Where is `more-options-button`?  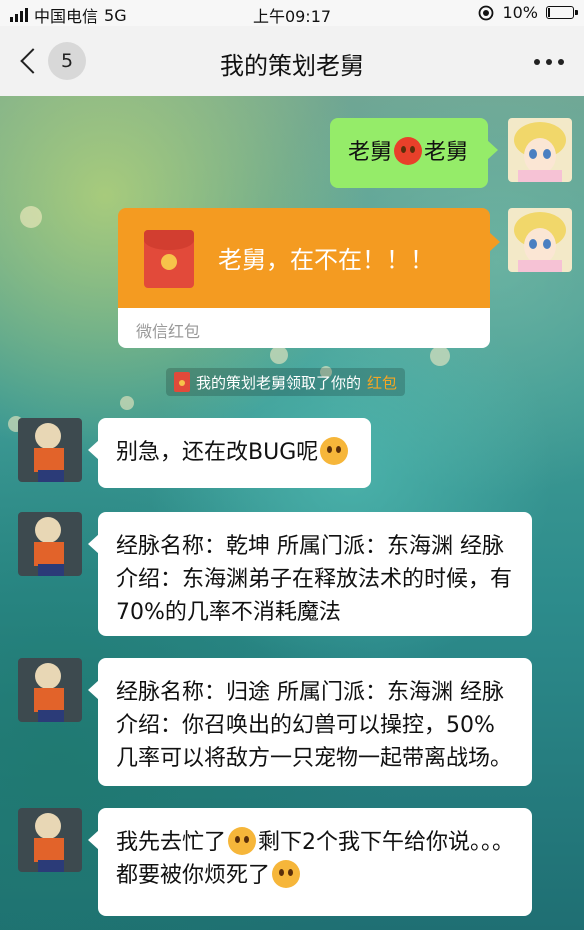 more-options-button is located at coordinates (549, 62).